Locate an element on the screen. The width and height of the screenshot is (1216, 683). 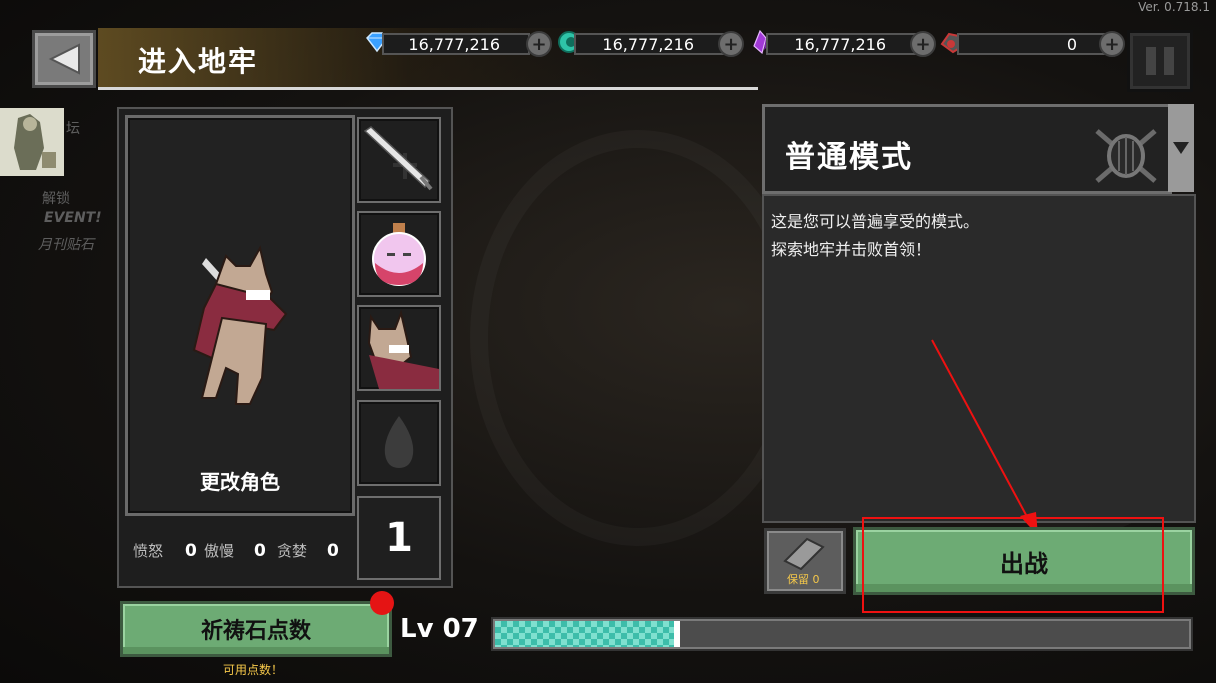
add-crystal-button: + is located at coordinates (923, 44).